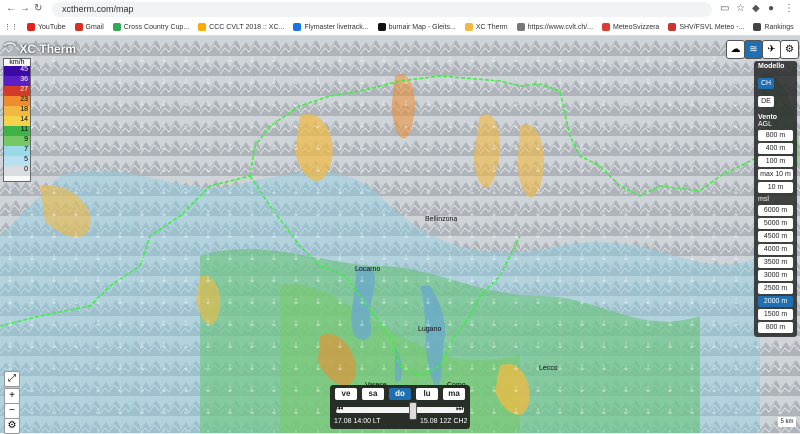 This screenshot has height=434, width=800. What do you see at coordinates (787, 422) in the screenshot?
I see `scale-bar: 5 km` at bounding box center [787, 422].